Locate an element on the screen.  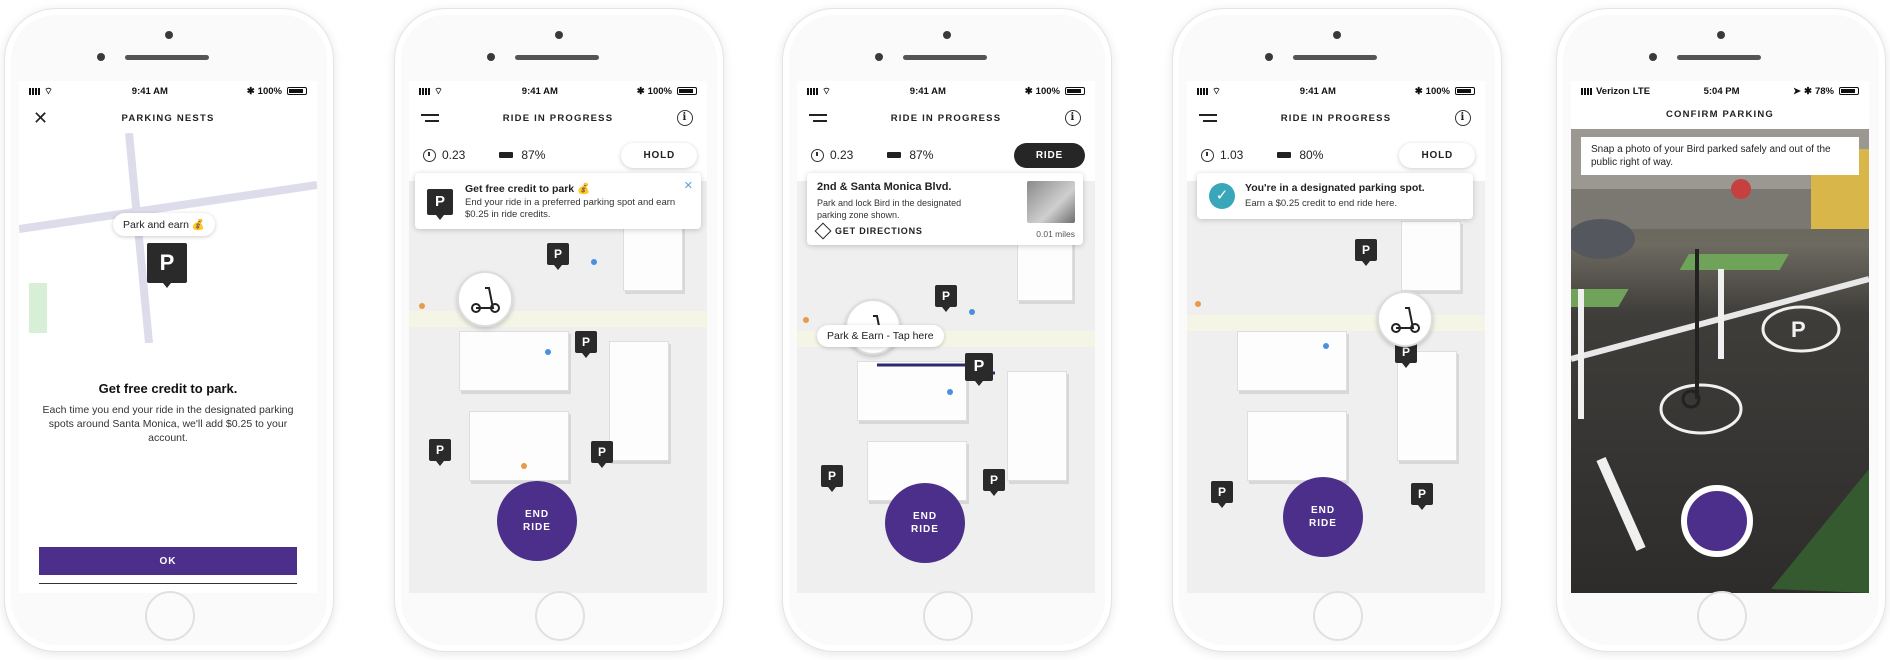
status-time: 5:04 PM is located at coordinates (1721, 91).